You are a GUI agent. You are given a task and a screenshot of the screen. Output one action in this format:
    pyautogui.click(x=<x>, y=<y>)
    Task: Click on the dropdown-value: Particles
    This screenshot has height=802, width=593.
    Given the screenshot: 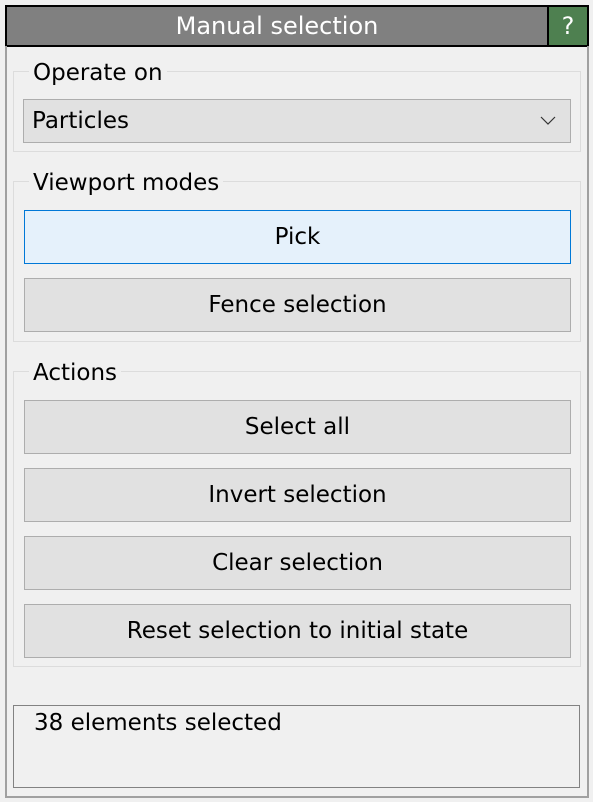 What is the action you would take?
    pyautogui.click(x=80, y=121)
    